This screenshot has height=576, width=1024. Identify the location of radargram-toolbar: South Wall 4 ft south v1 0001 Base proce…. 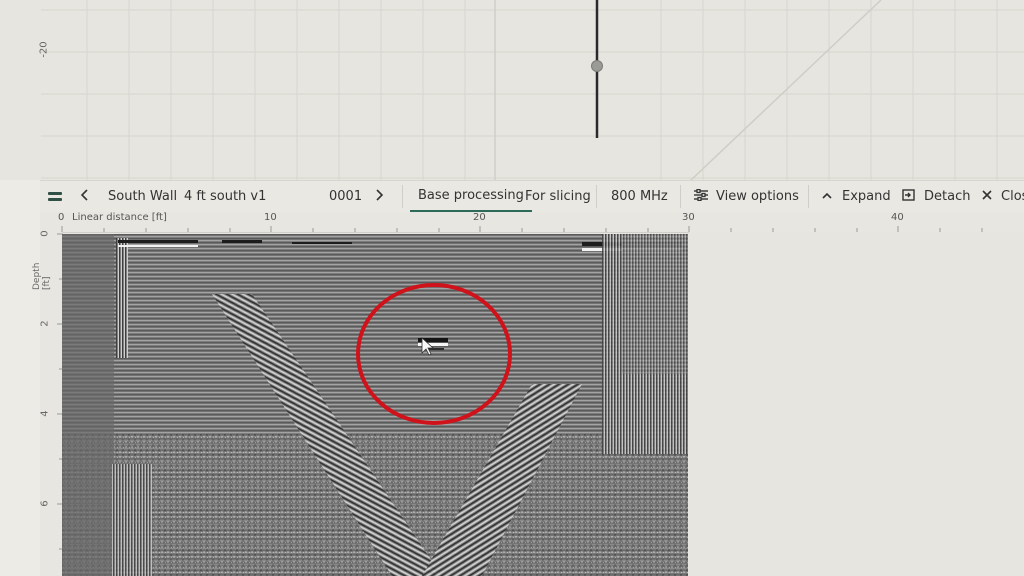
(532, 196).